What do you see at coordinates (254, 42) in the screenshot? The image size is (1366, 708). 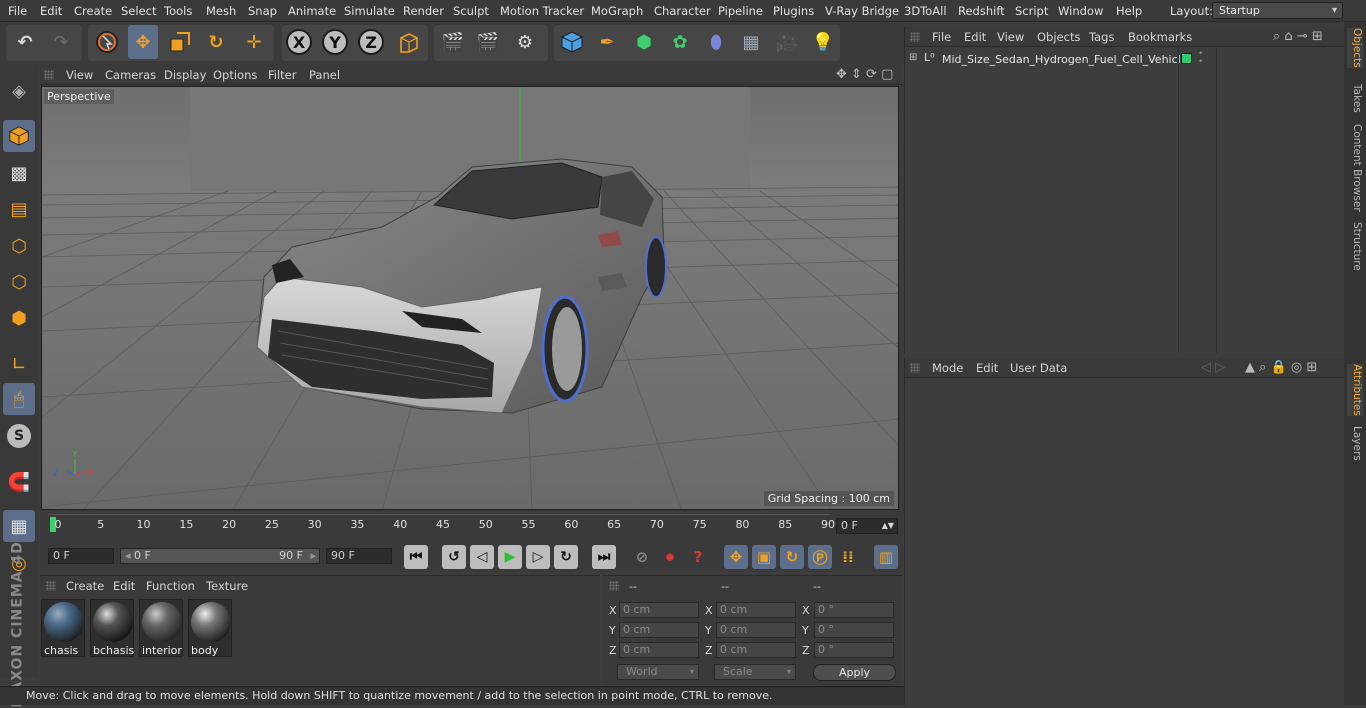 I see `transform-tool-icon: ✛` at bounding box center [254, 42].